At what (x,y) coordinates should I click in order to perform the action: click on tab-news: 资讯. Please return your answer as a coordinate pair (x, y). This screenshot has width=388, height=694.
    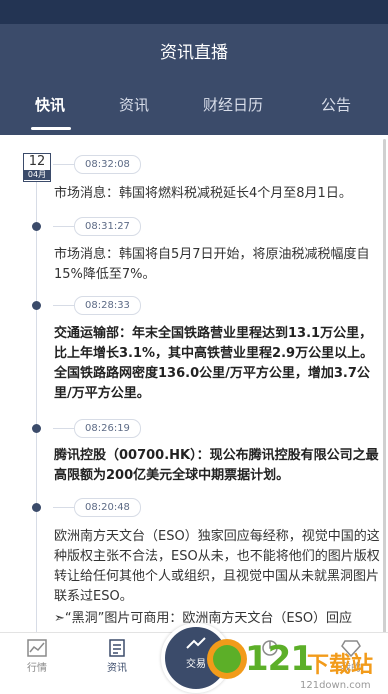
    Looking at the image, I should click on (134, 104).